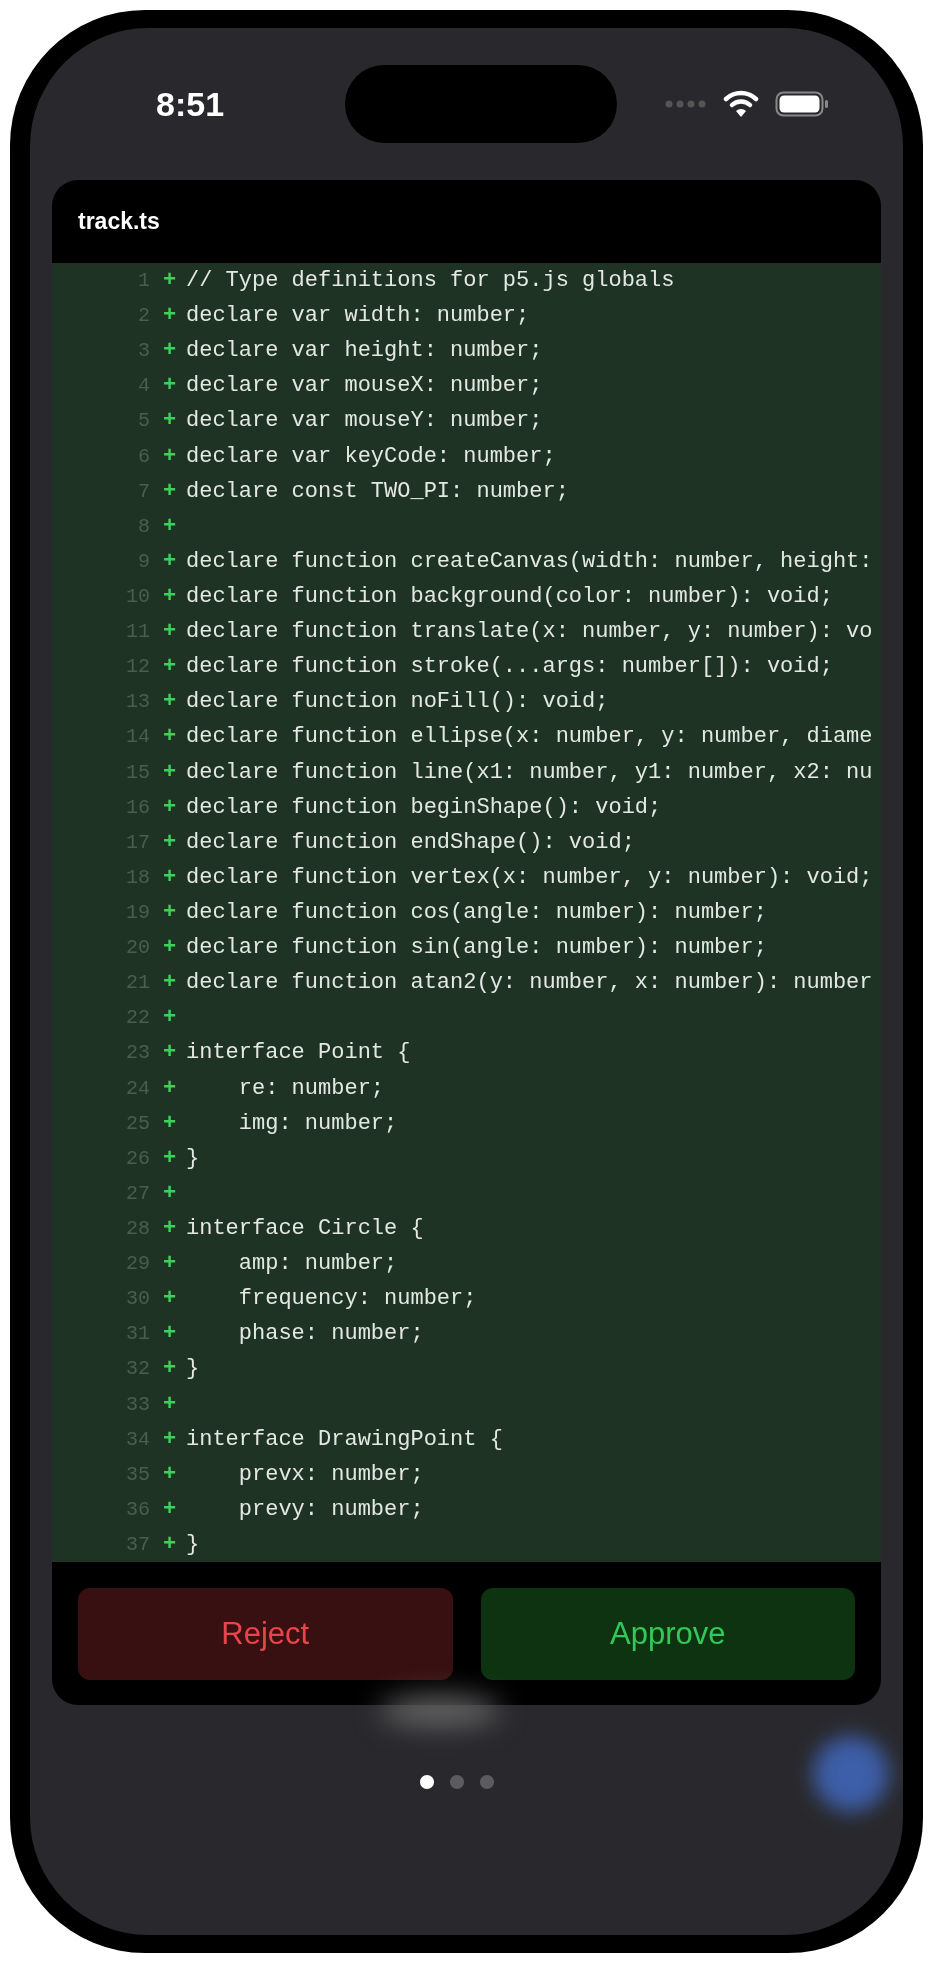  What do you see at coordinates (529, 632) in the screenshot?
I see `code-line: declare function translate(x: number, y: number): vo` at bounding box center [529, 632].